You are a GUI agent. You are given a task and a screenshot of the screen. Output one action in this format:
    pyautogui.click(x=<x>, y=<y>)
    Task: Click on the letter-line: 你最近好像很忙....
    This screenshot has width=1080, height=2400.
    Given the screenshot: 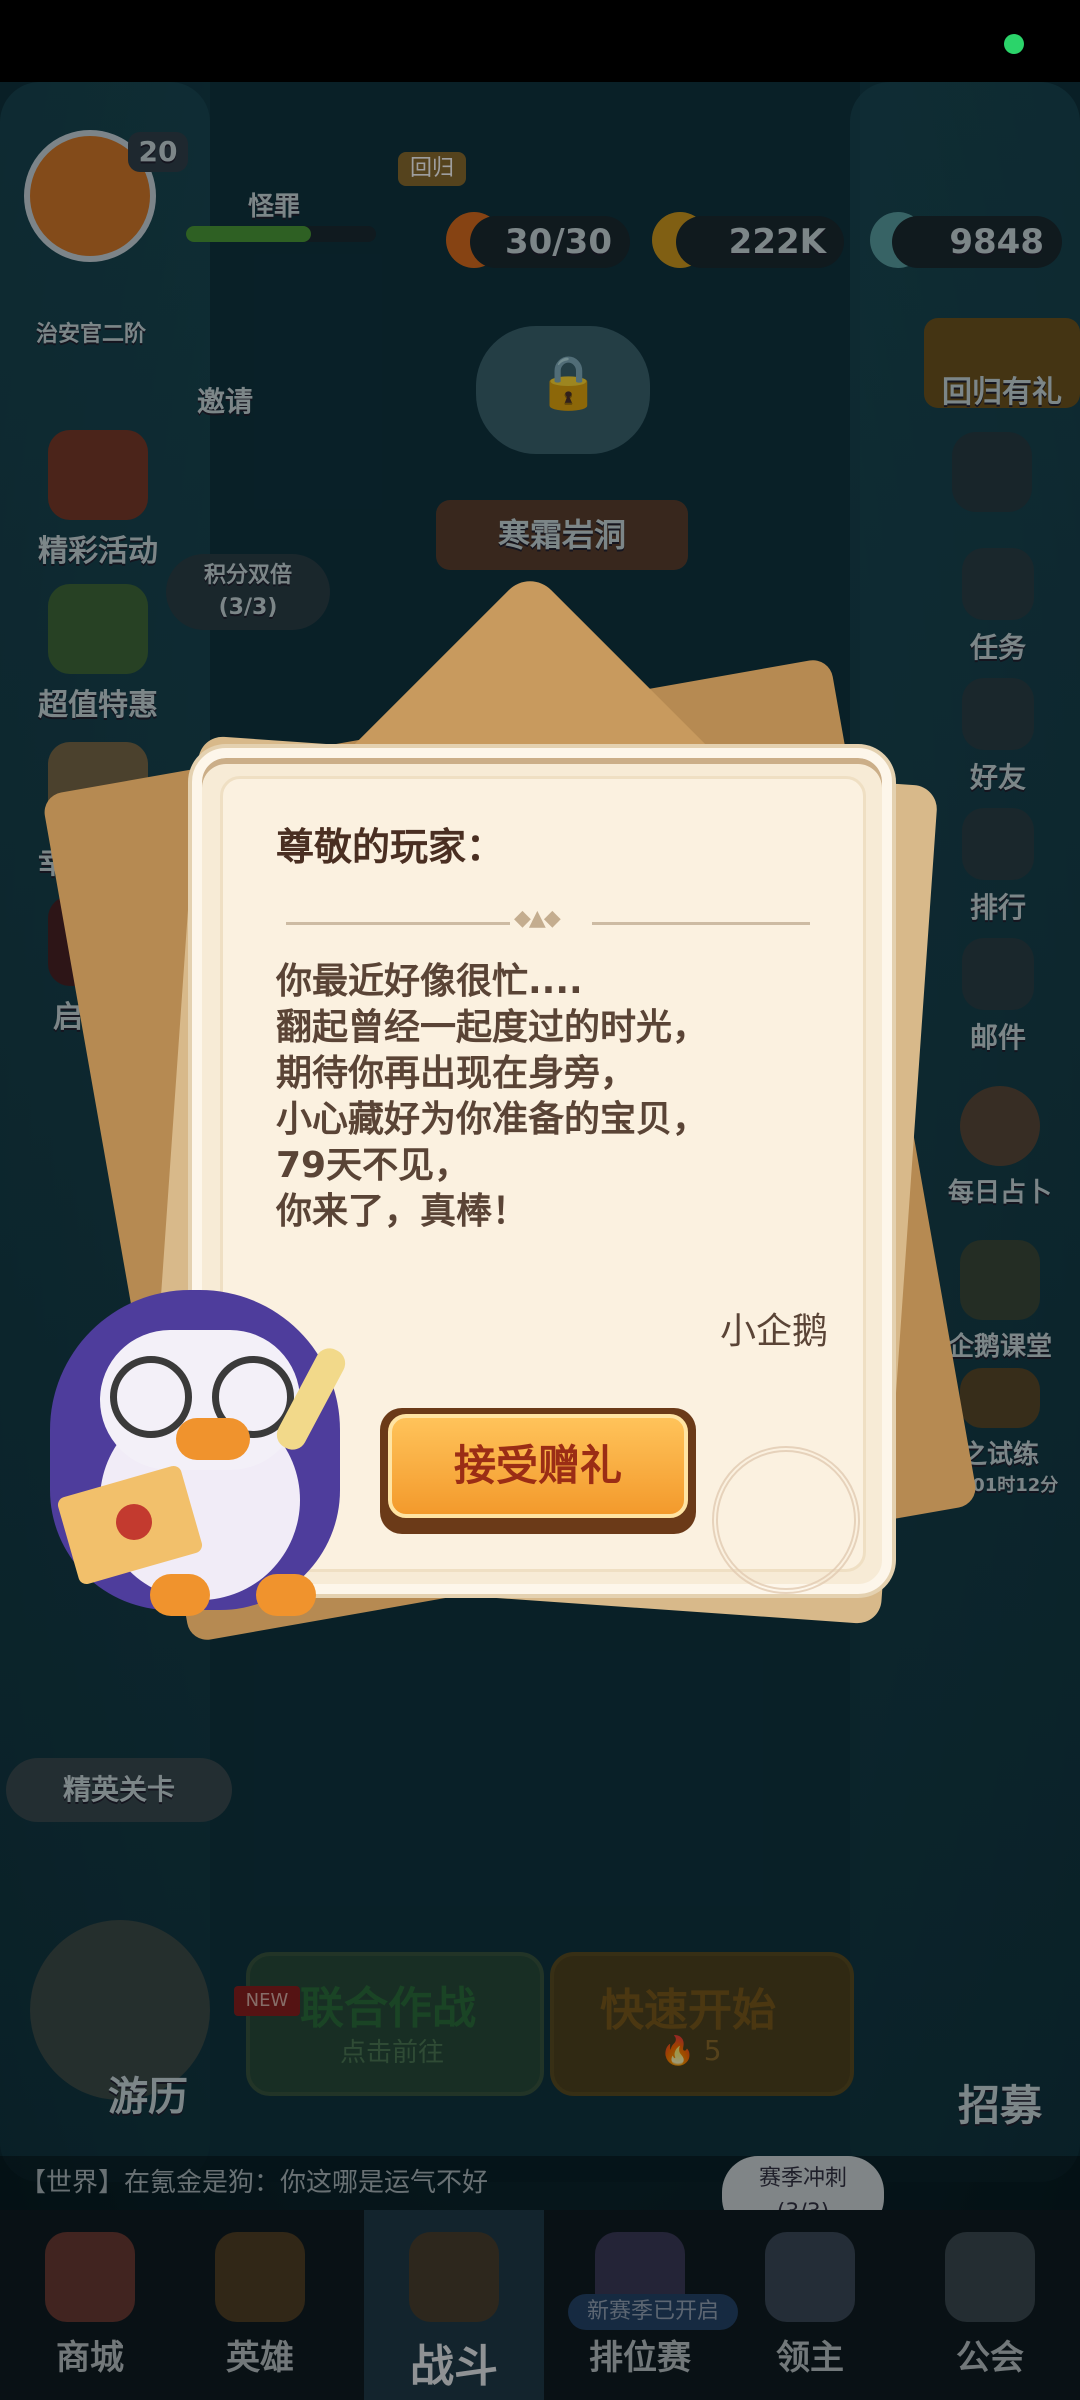 What is the action you would take?
    pyautogui.click(x=429, y=981)
    